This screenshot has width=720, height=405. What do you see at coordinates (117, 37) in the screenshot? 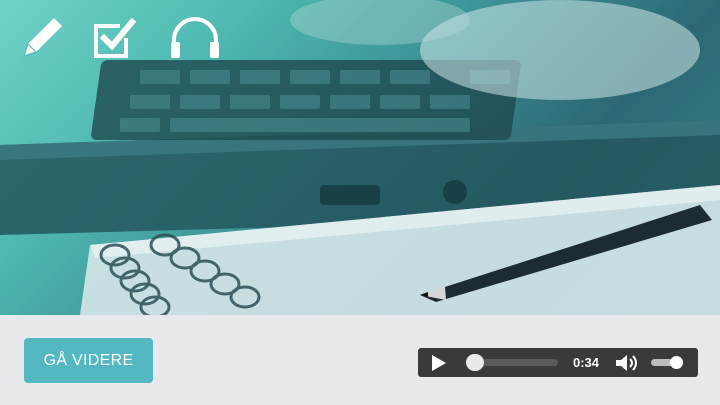
I see `checkbox-check-icon` at bounding box center [117, 37].